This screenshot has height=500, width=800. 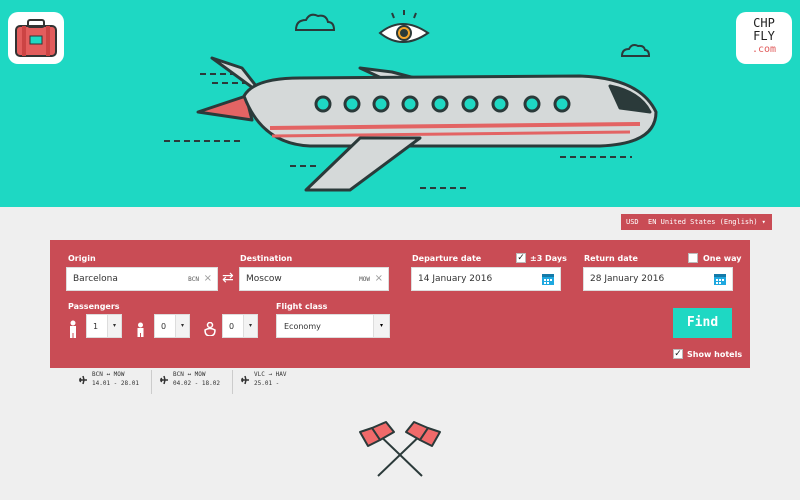 What do you see at coordinates (172, 326) in the screenshot?
I see `children-stepper: 0 ▾` at bounding box center [172, 326].